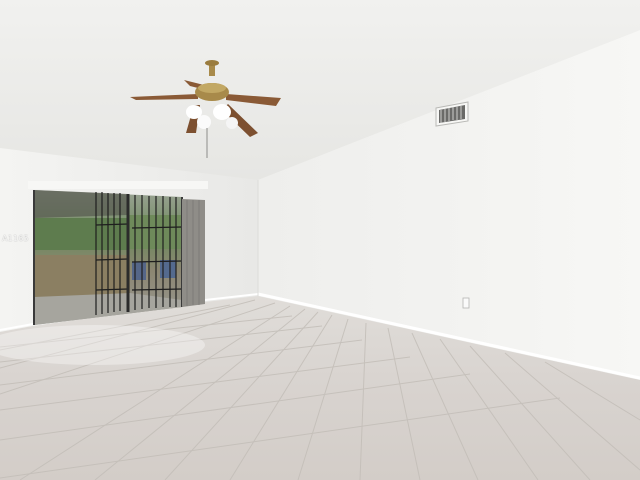  What do you see at coordinates (108, 257) in the screenshot?
I see `sliding-glass-door` at bounding box center [108, 257].